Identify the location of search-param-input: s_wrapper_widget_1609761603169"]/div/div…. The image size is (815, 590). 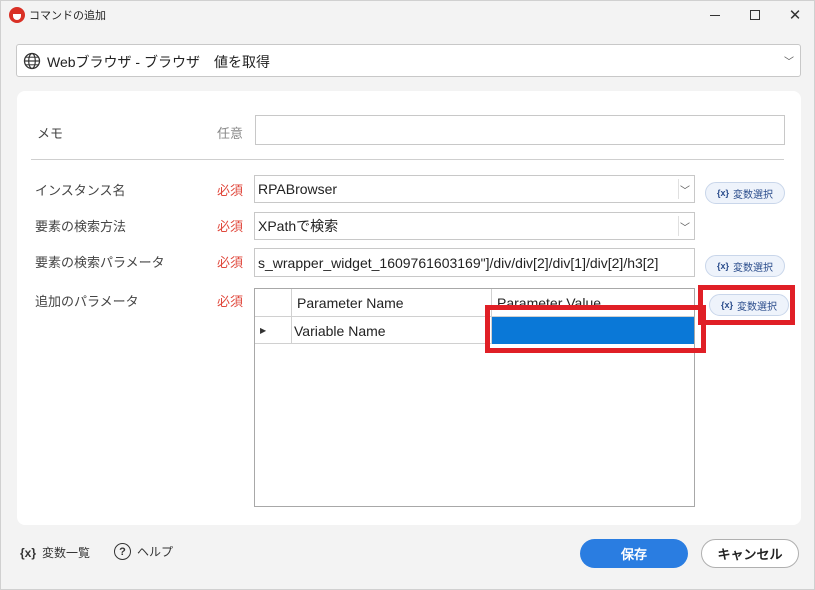
(474, 262).